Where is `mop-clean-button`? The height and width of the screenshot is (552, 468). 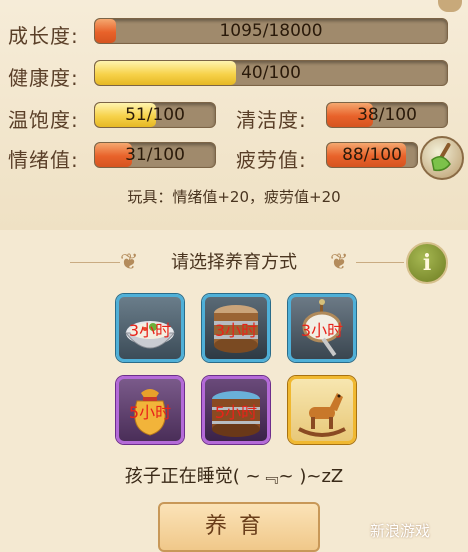
mop-clean-button is located at coordinates (442, 158).